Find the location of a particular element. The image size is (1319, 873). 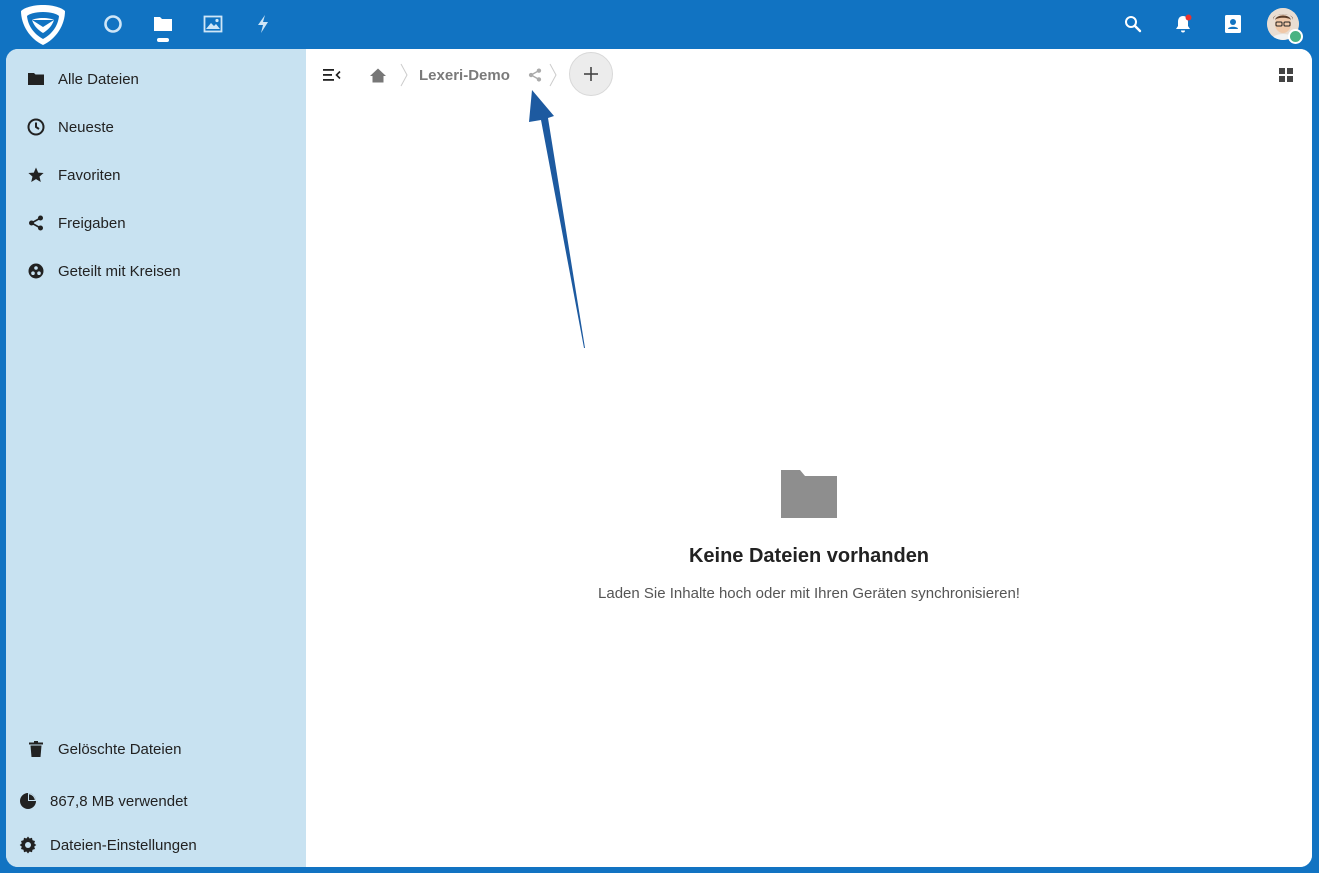

pie-chart-icon is located at coordinates (28, 801).